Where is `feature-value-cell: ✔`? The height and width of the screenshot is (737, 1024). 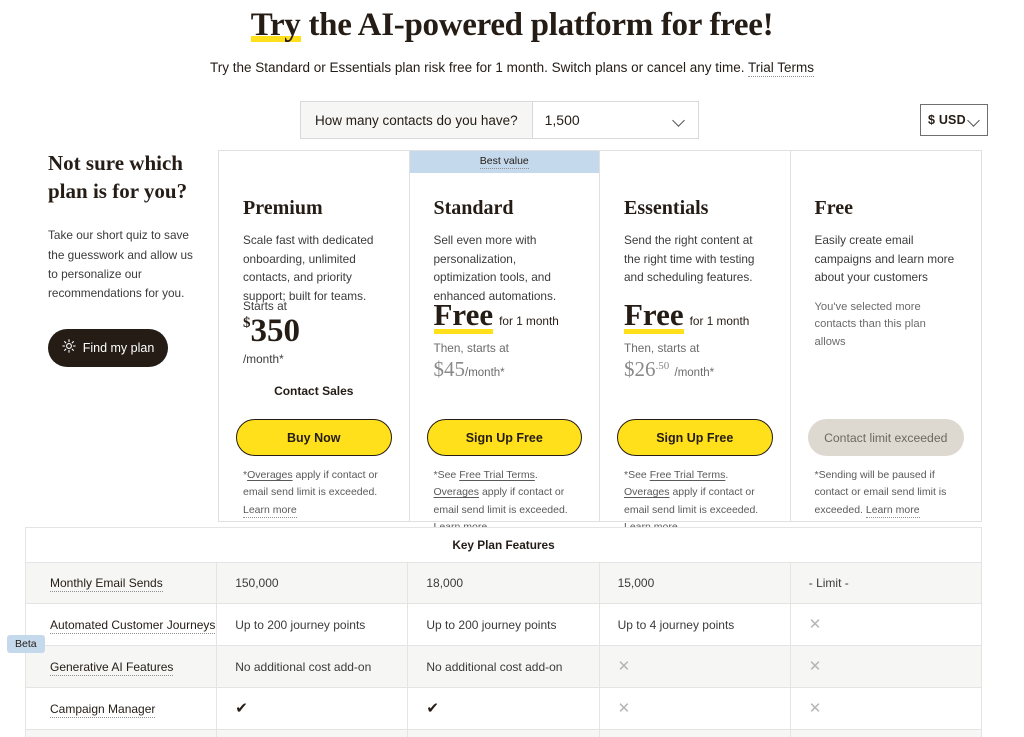
feature-value-cell: ✔ is located at coordinates (312, 708).